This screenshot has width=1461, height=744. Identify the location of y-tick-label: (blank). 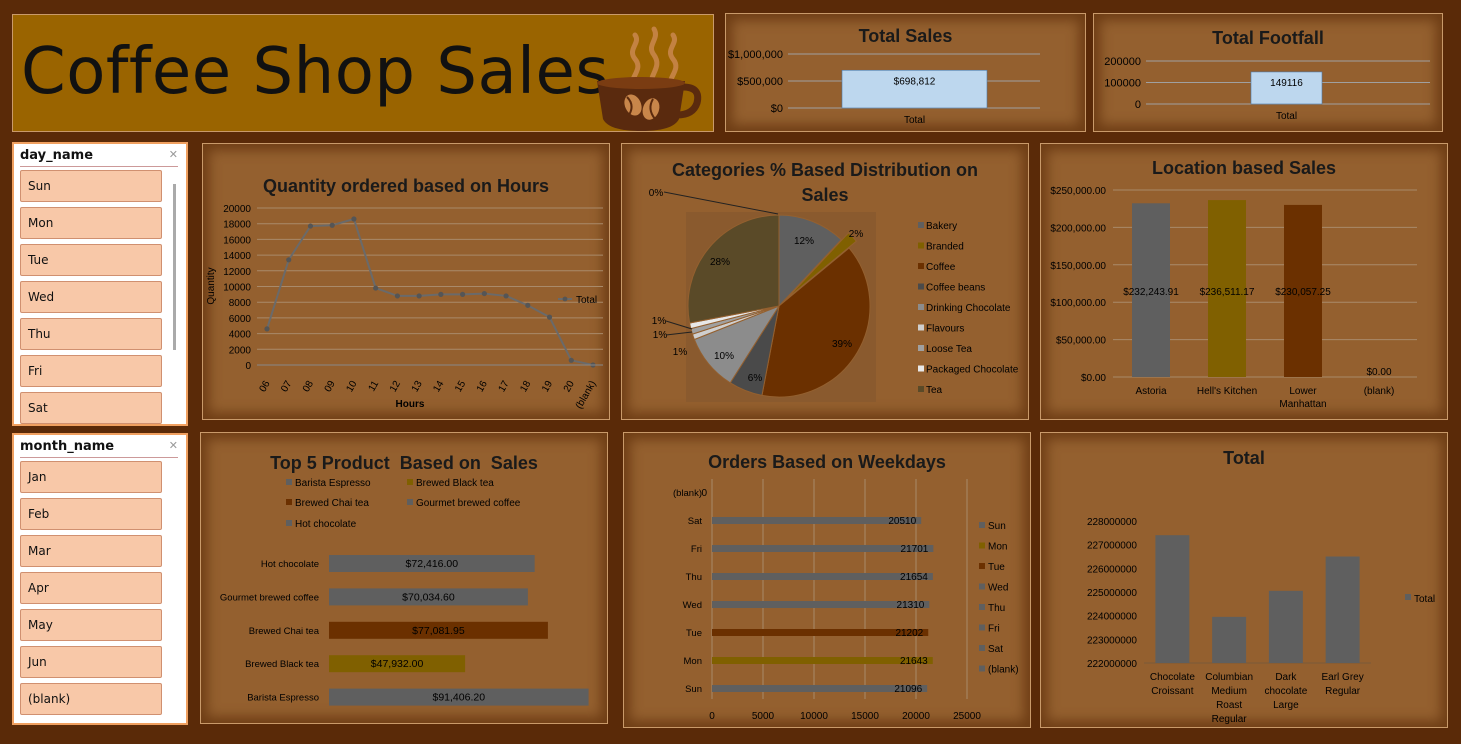
(687, 493).